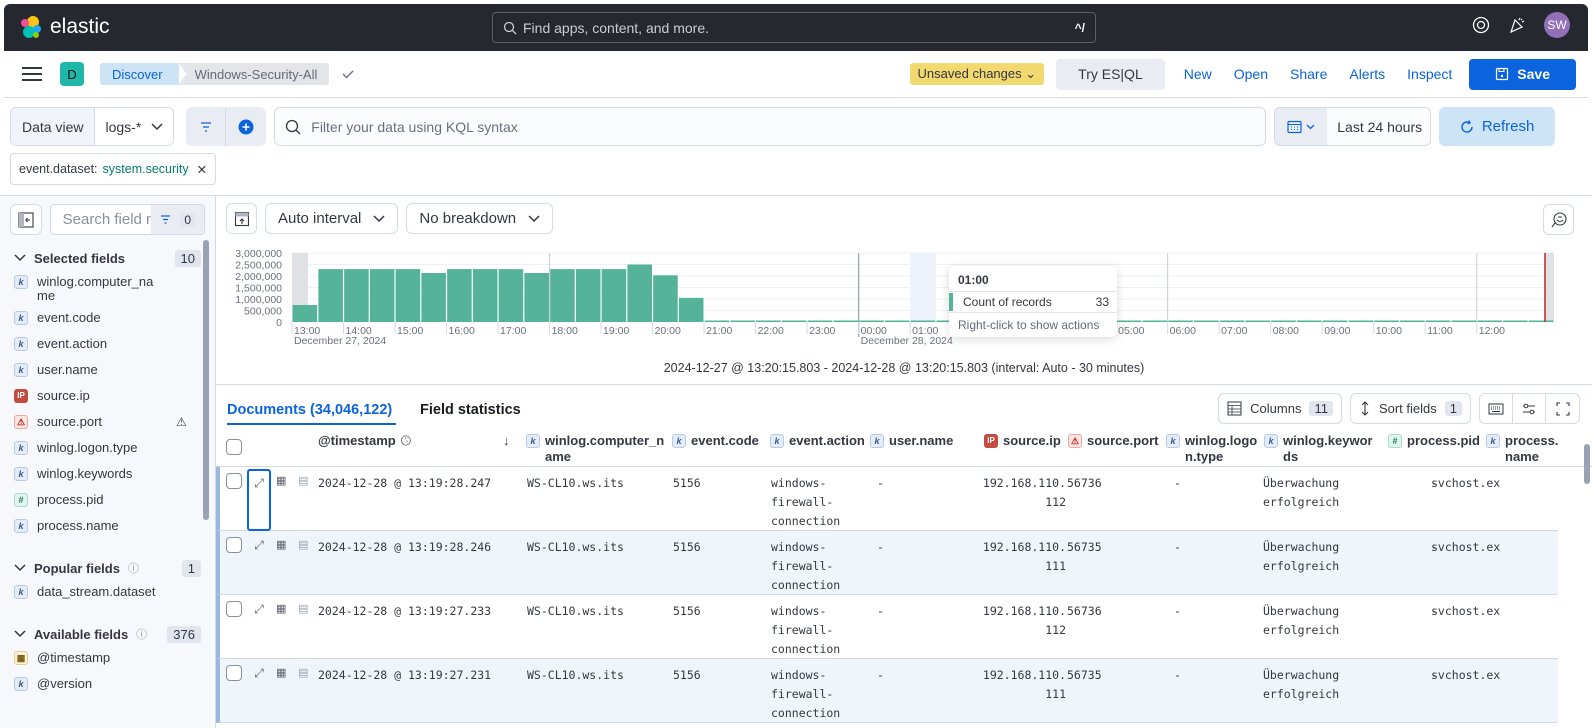  What do you see at coordinates (1517, 25) in the screenshot?
I see `news-feed-icon` at bounding box center [1517, 25].